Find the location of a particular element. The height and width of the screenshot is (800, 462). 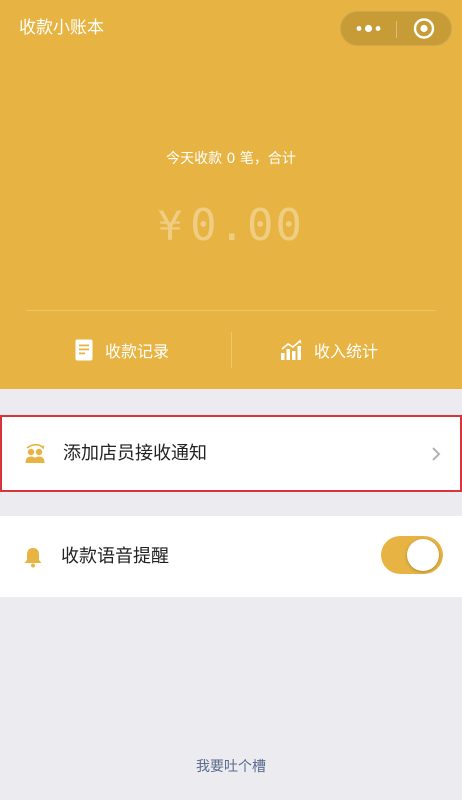

chevron-right-icon is located at coordinates (436, 453).